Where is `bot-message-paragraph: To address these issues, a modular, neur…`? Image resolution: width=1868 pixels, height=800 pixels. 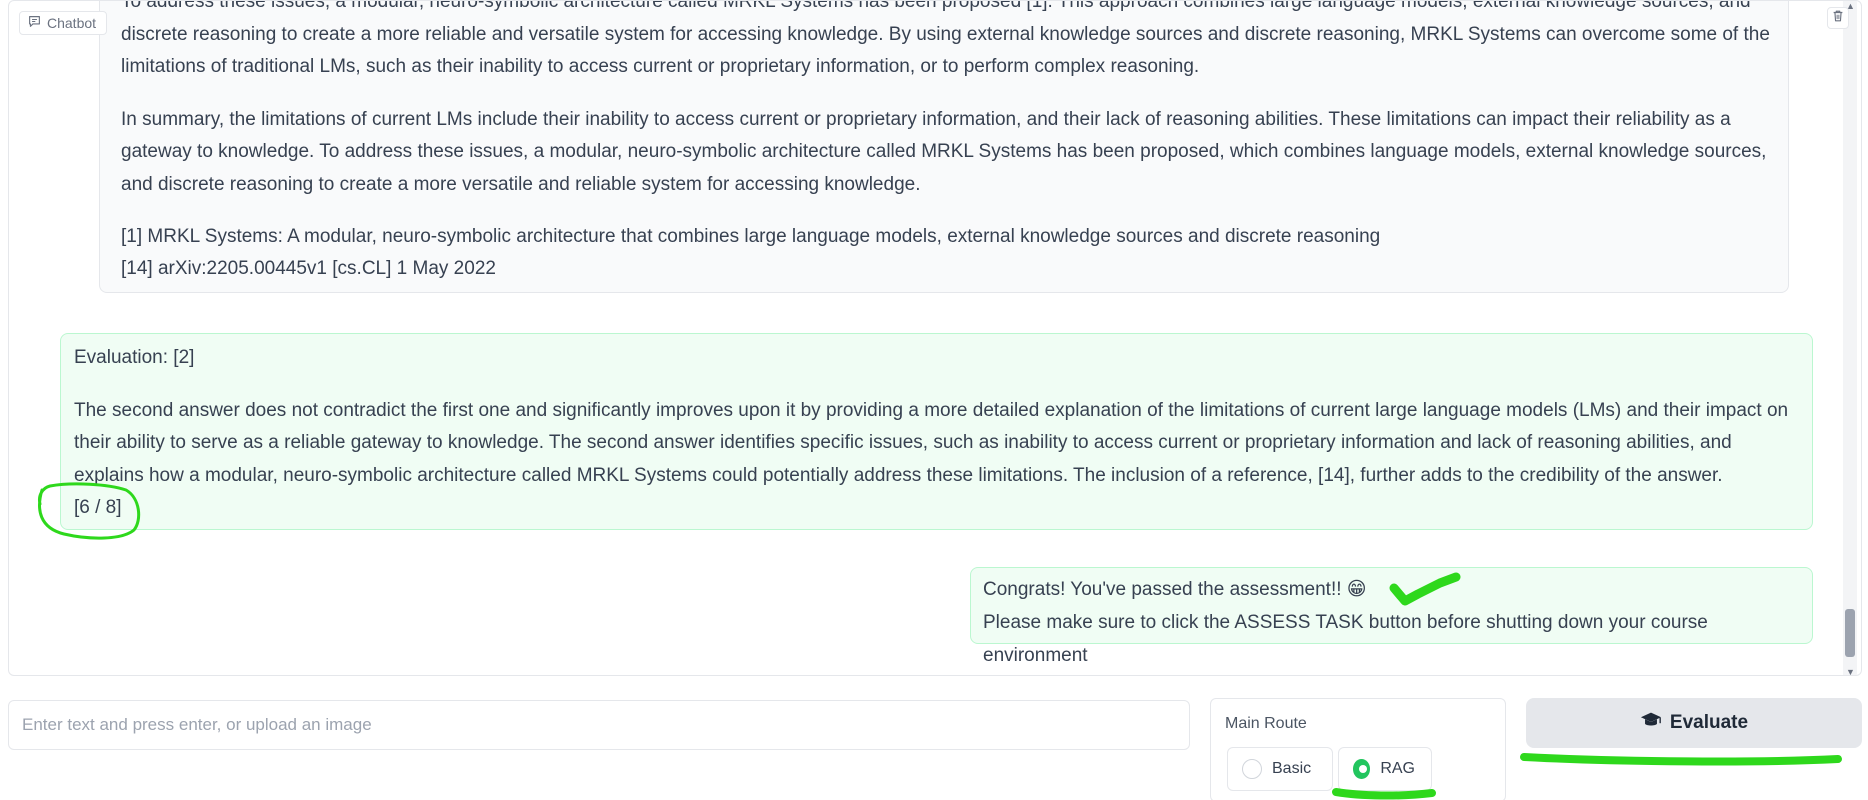 bot-message-paragraph: To address these issues, a modular, neur… is located at coordinates (945, 38).